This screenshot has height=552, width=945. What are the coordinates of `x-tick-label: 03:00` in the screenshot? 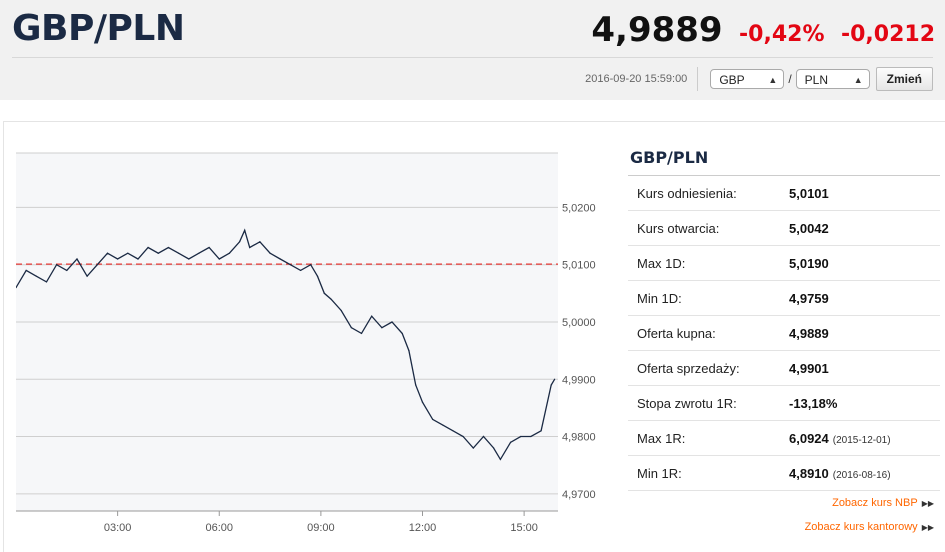 It's located at (118, 528).